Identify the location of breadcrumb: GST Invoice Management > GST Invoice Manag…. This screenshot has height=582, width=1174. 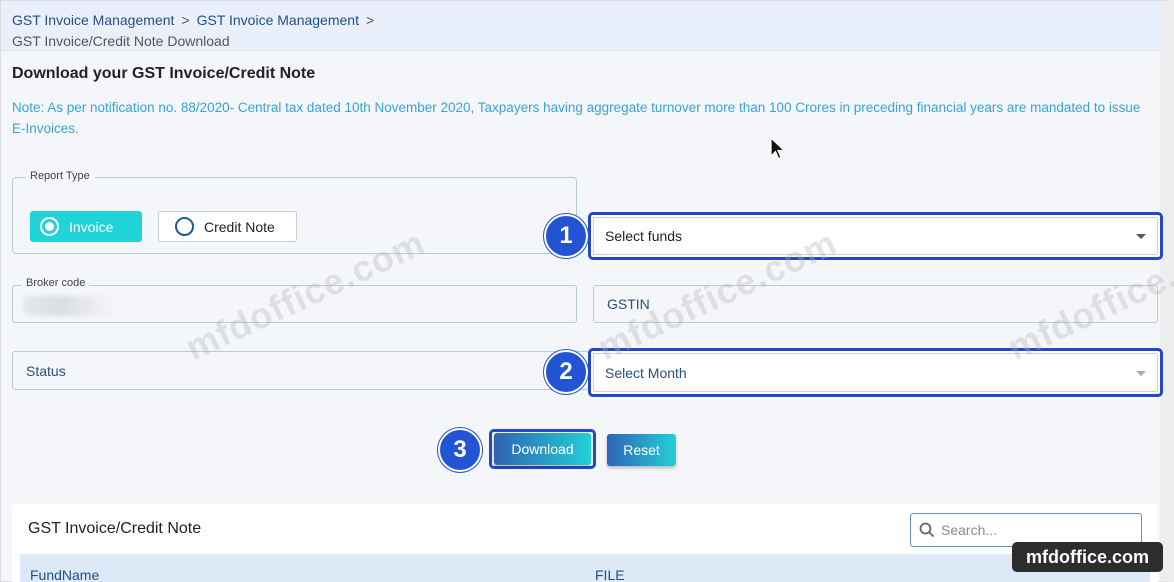
(581, 26).